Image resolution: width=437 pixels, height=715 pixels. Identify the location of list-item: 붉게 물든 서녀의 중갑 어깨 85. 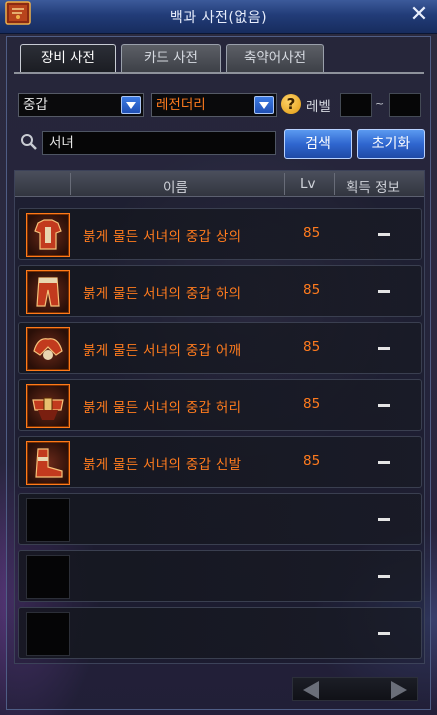
(220, 348).